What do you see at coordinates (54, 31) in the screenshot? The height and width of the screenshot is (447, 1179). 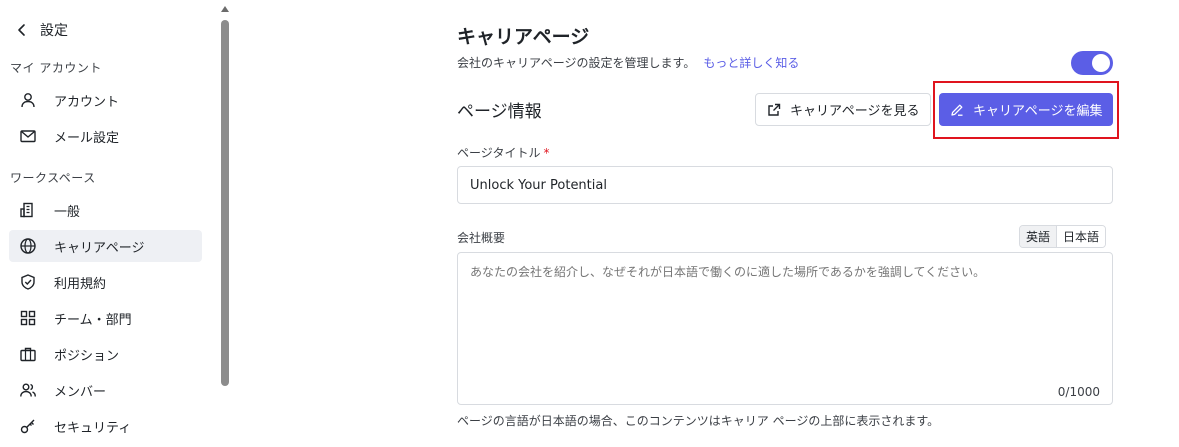 I see `sidebar-title: 設定` at bounding box center [54, 31].